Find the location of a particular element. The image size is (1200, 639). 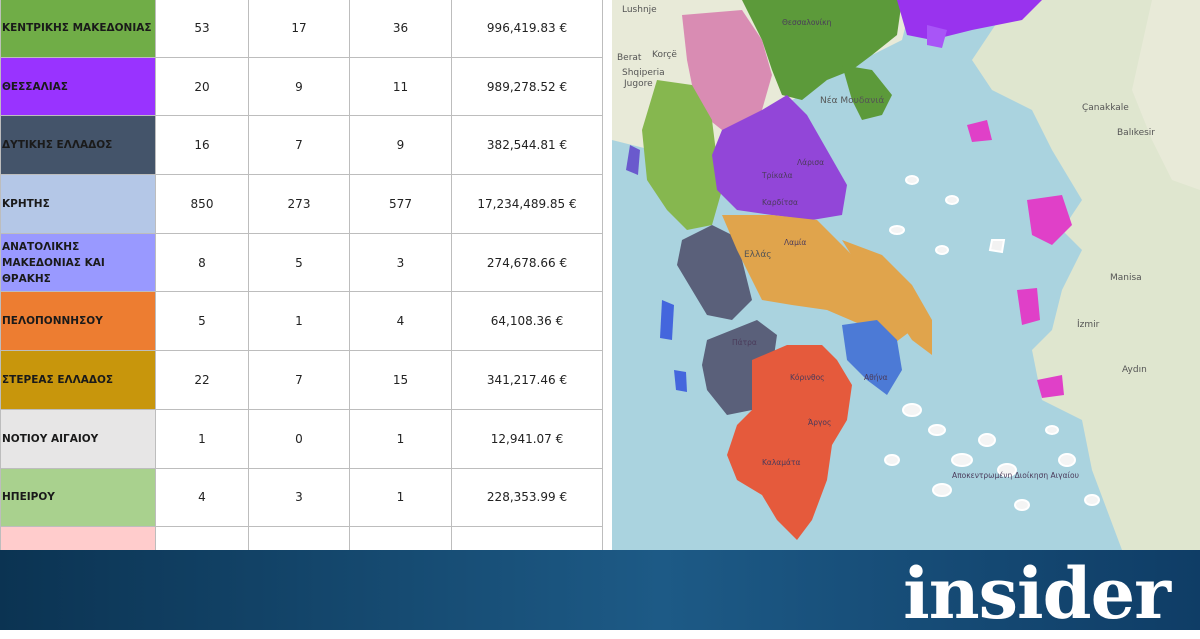

count-a-cell: 273 is located at coordinates (299, 204).